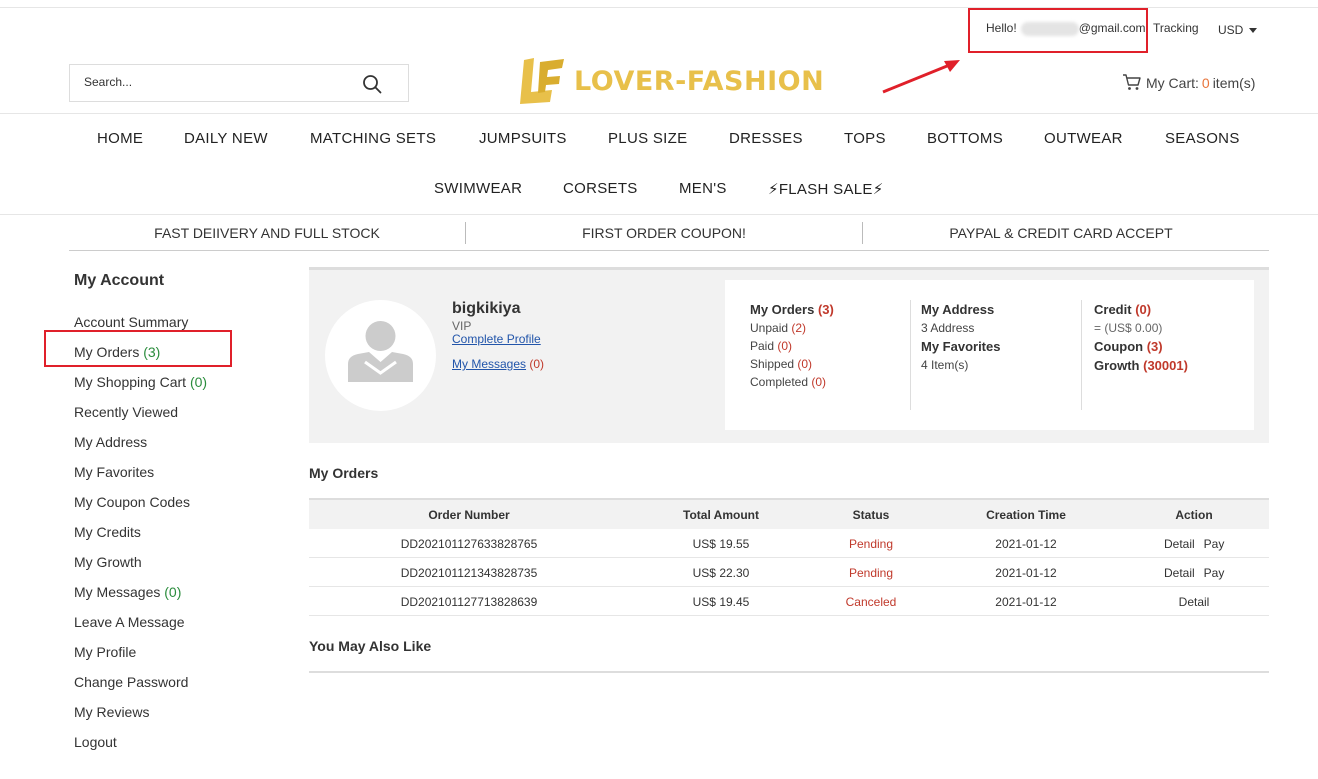 Image resolution: width=1318 pixels, height=779 pixels. Describe the element at coordinates (1119, 346) in the screenshot. I see `stat-label: Coupon` at that location.